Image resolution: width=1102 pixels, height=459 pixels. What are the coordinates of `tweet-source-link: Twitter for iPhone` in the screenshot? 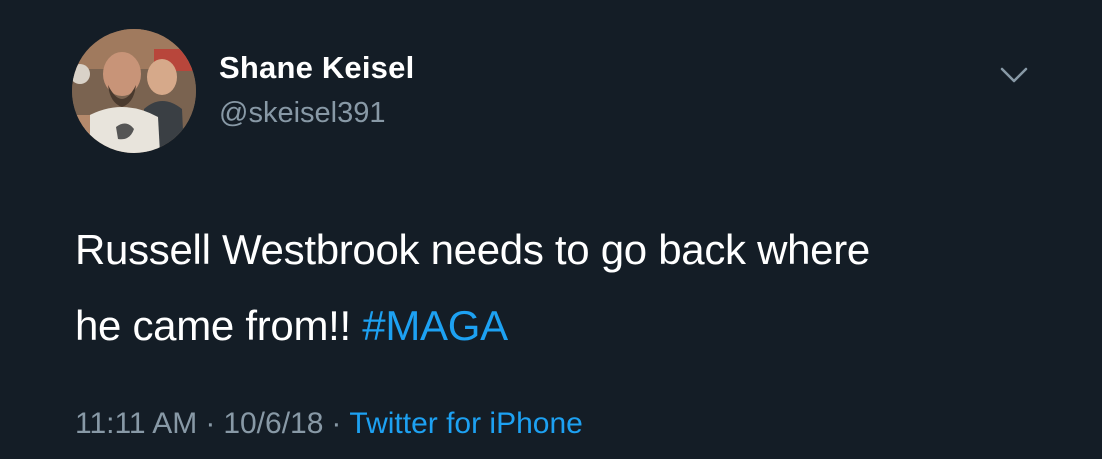 It's located at (465, 423).